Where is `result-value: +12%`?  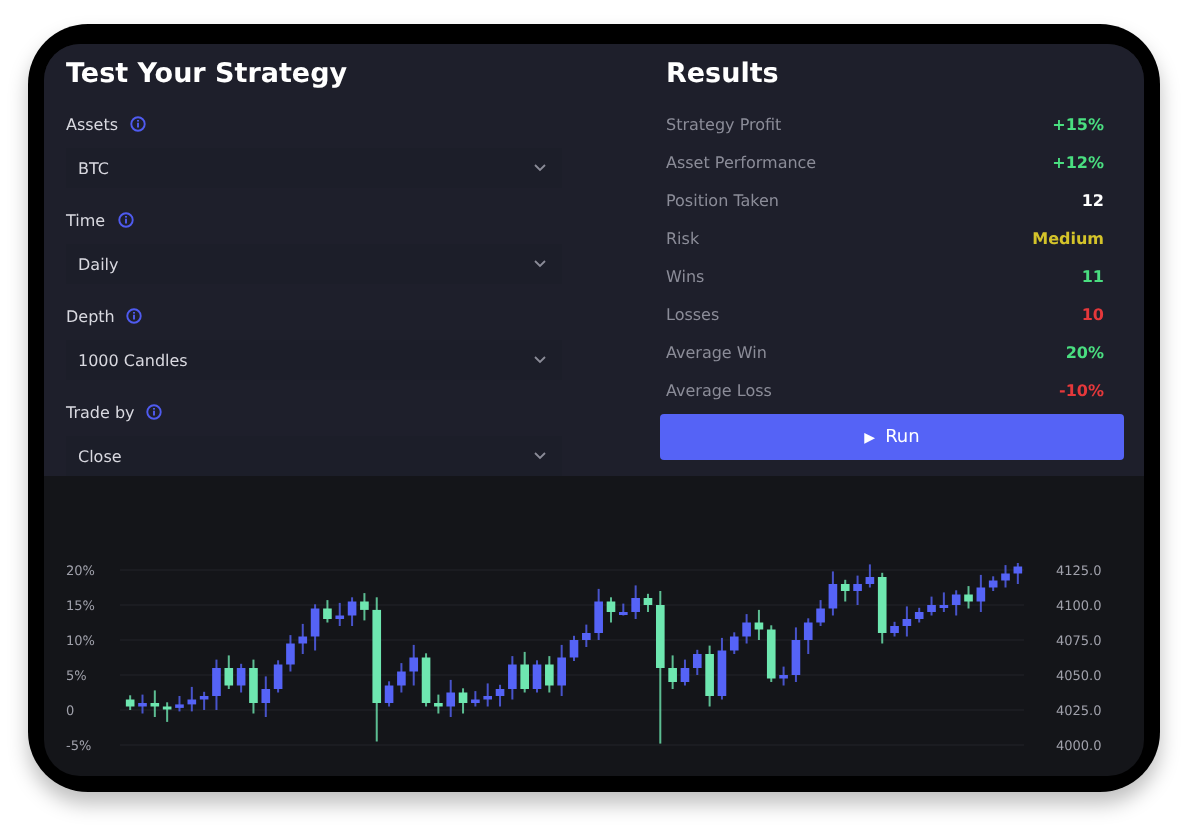 result-value: +12% is located at coordinates (1078, 163).